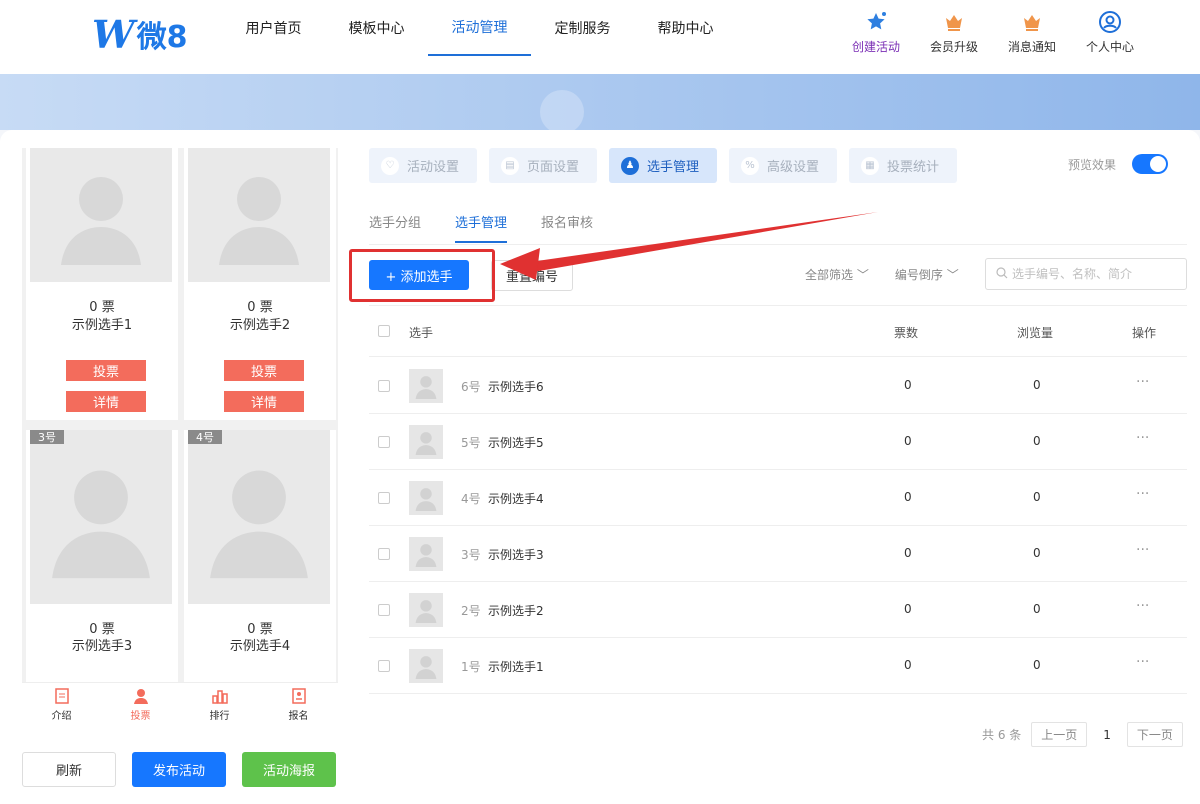 This screenshot has height=804, width=1200. I want to click on player-name: 示例选手4, so click(516, 499).